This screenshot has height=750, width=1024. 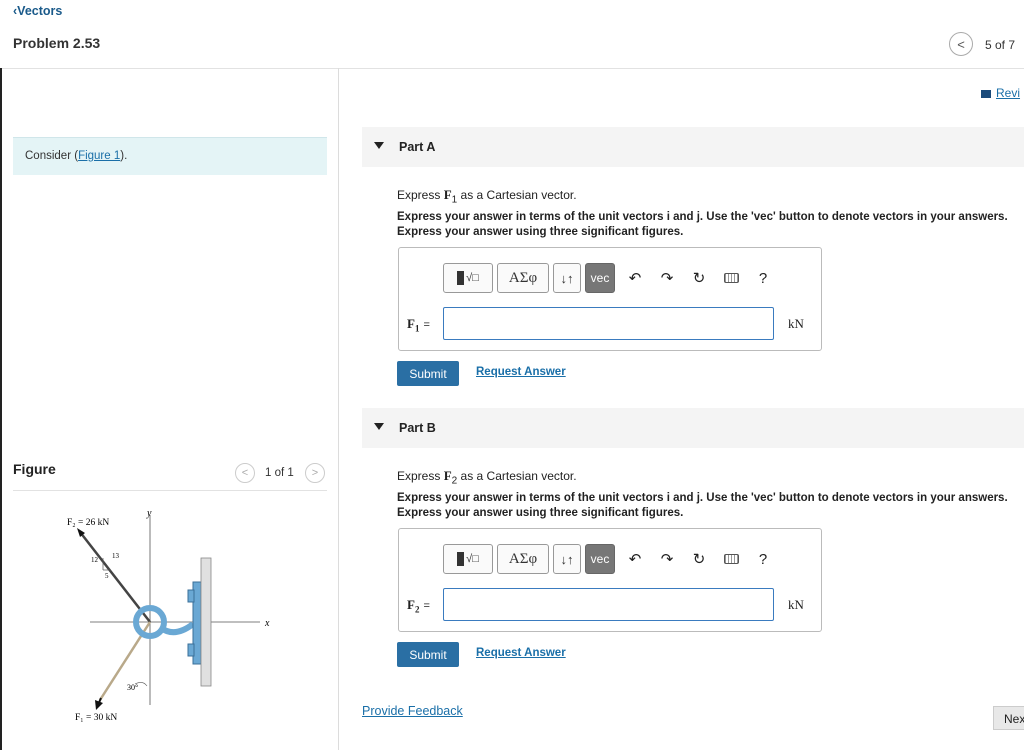 What do you see at coordinates (417, 609) in the screenshot?
I see `field-sub: 2` at bounding box center [417, 609].